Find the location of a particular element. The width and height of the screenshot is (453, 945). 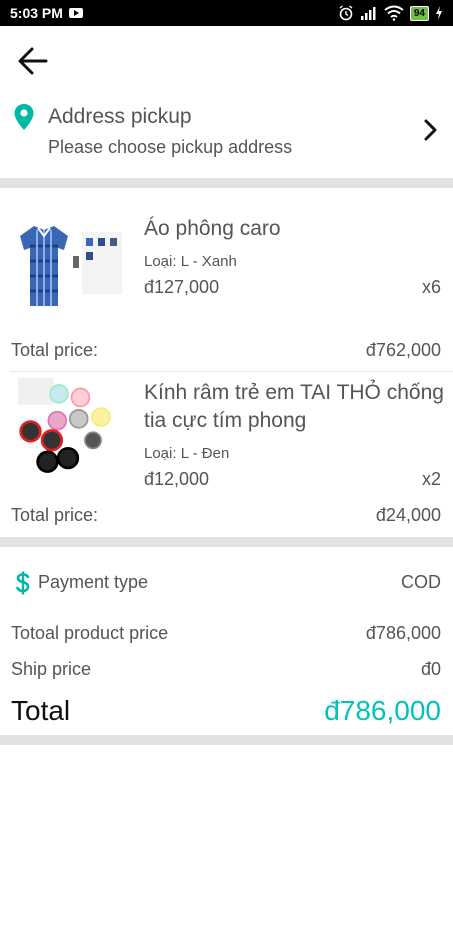

item-total-value: đ762,000 is located at coordinates (403, 350).